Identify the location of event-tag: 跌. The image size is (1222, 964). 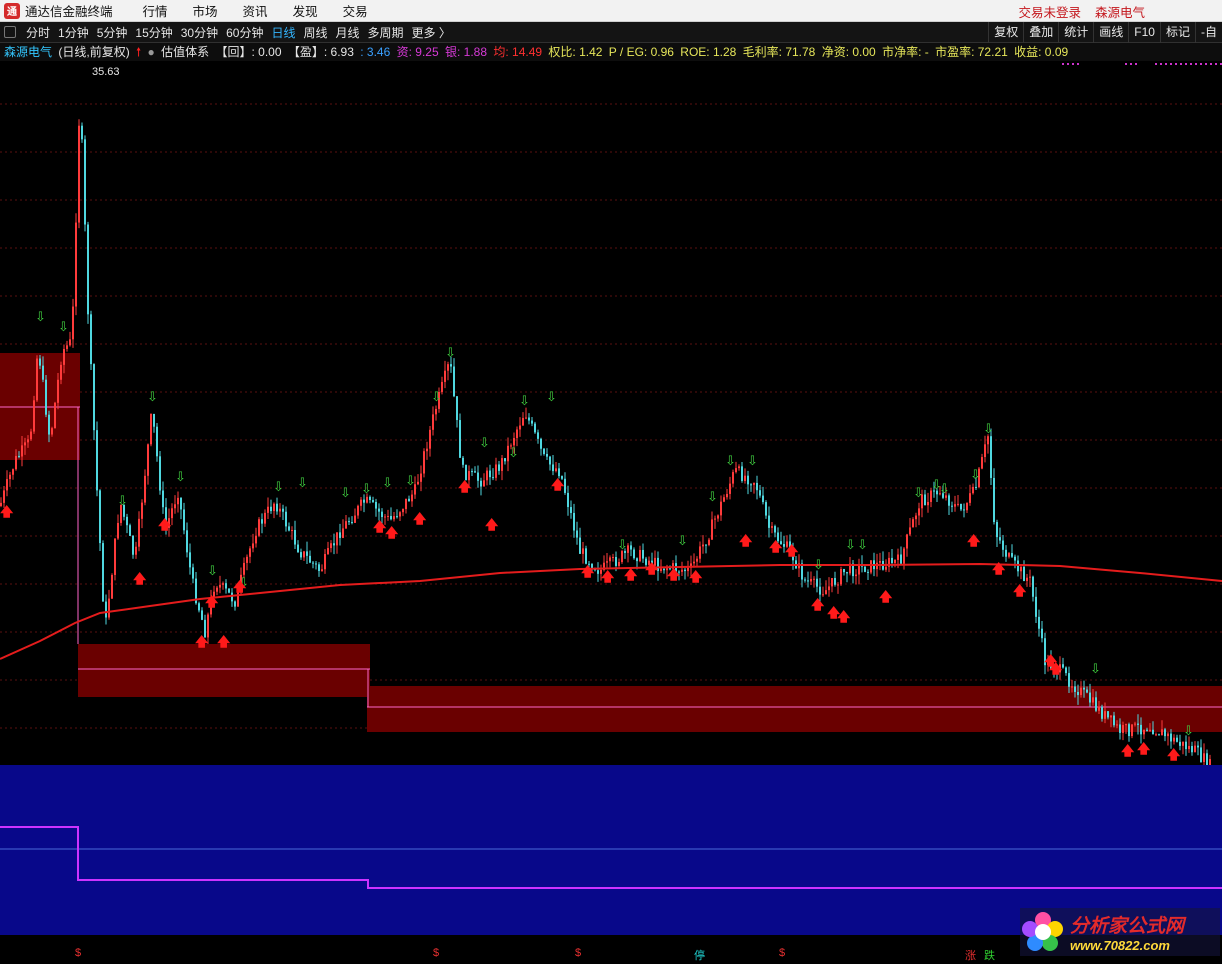
(989, 955).